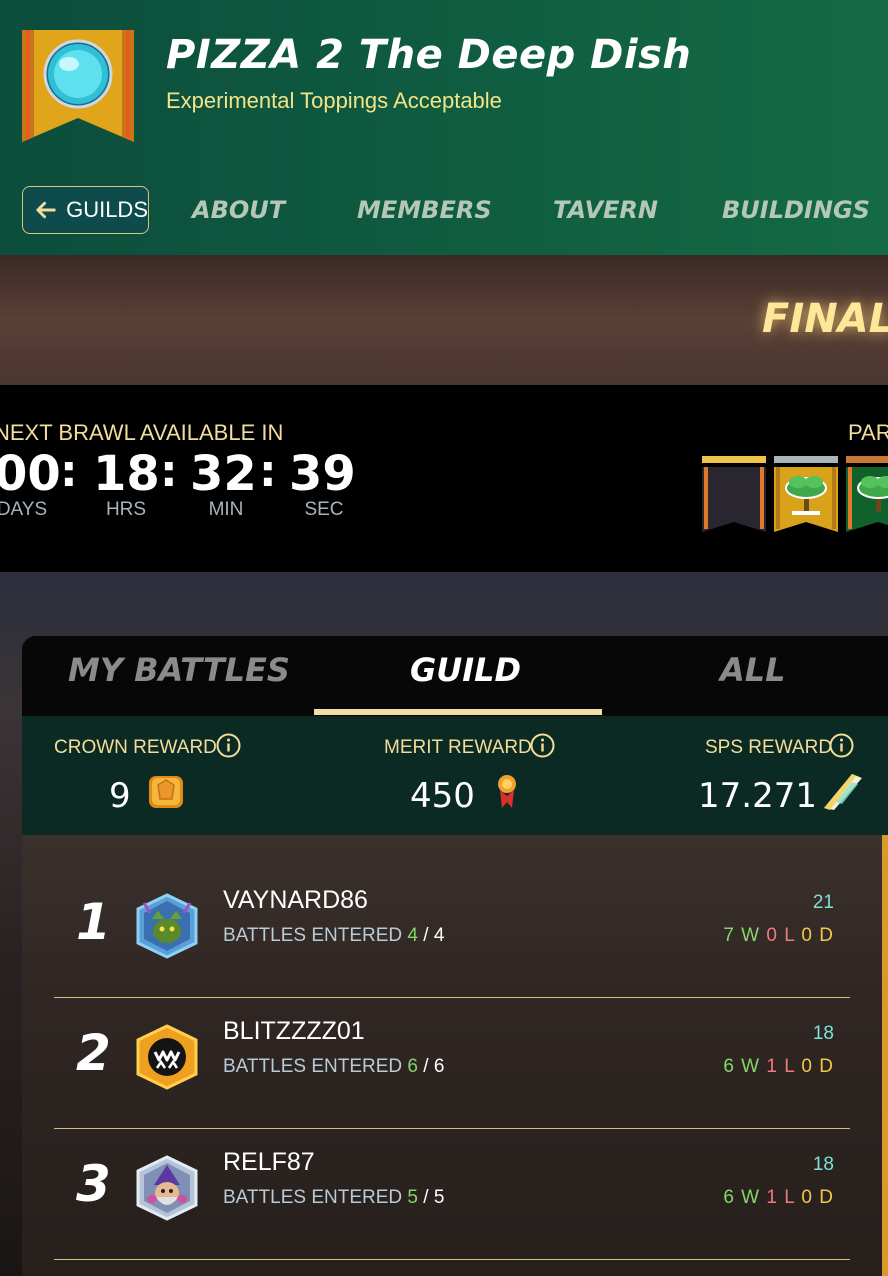 The height and width of the screenshot is (1276, 888). I want to click on tab-tavern: TAVERN, so click(605, 210).